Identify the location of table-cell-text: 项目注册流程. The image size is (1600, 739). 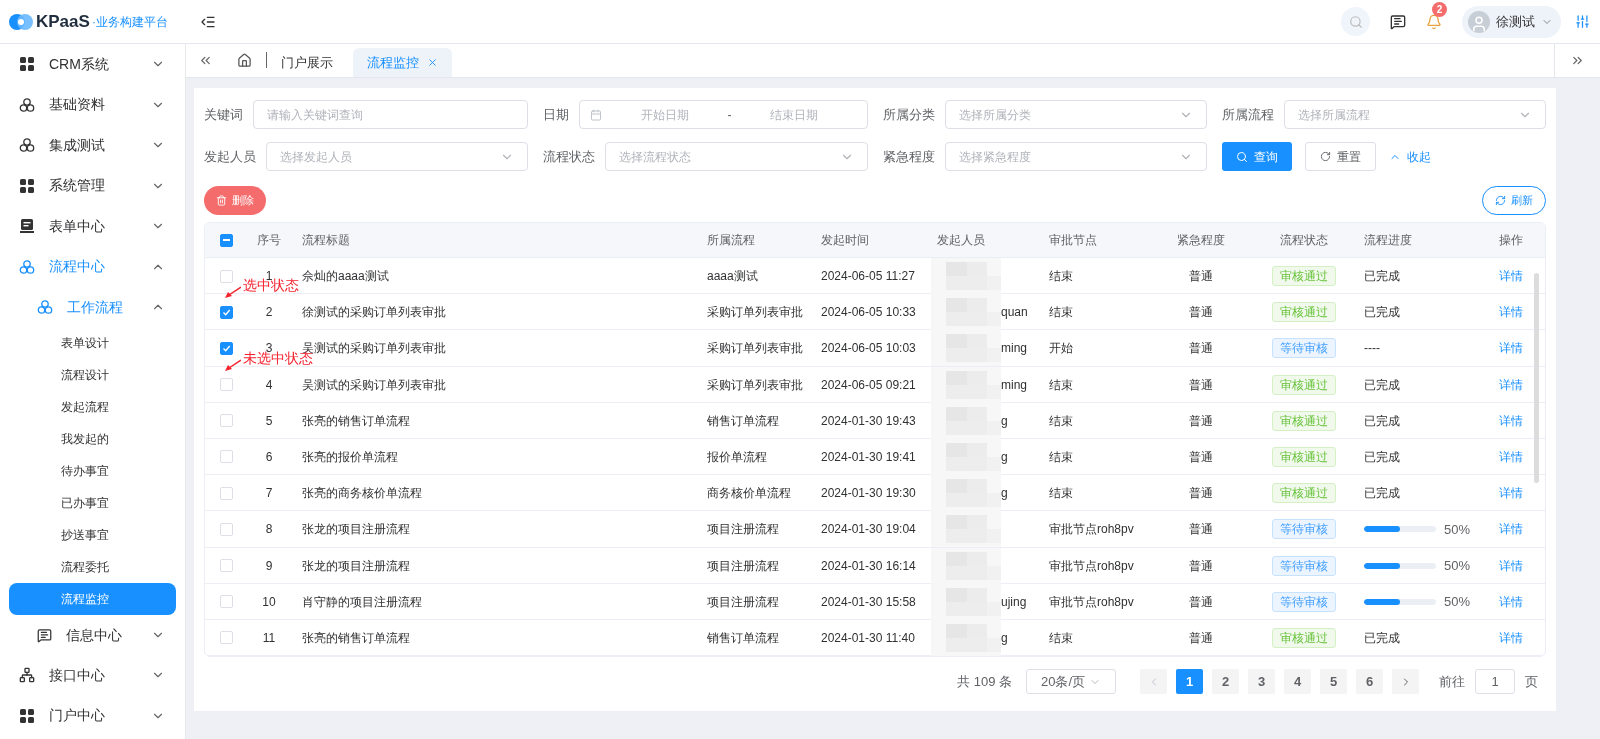
(743, 566).